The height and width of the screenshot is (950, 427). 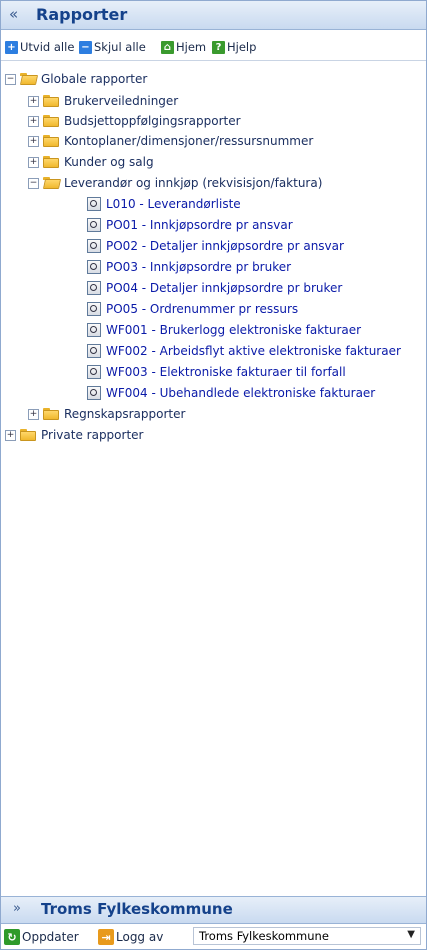 I want to click on tree-node-budsjett: + Budsjettoppfølgingsrapporter, so click(x=134, y=121).